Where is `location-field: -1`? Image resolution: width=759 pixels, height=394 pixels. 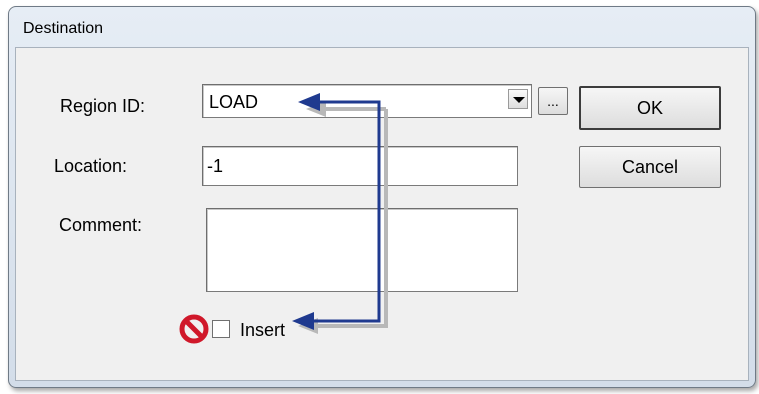
location-field: -1 is located at coordinates (360, 166).